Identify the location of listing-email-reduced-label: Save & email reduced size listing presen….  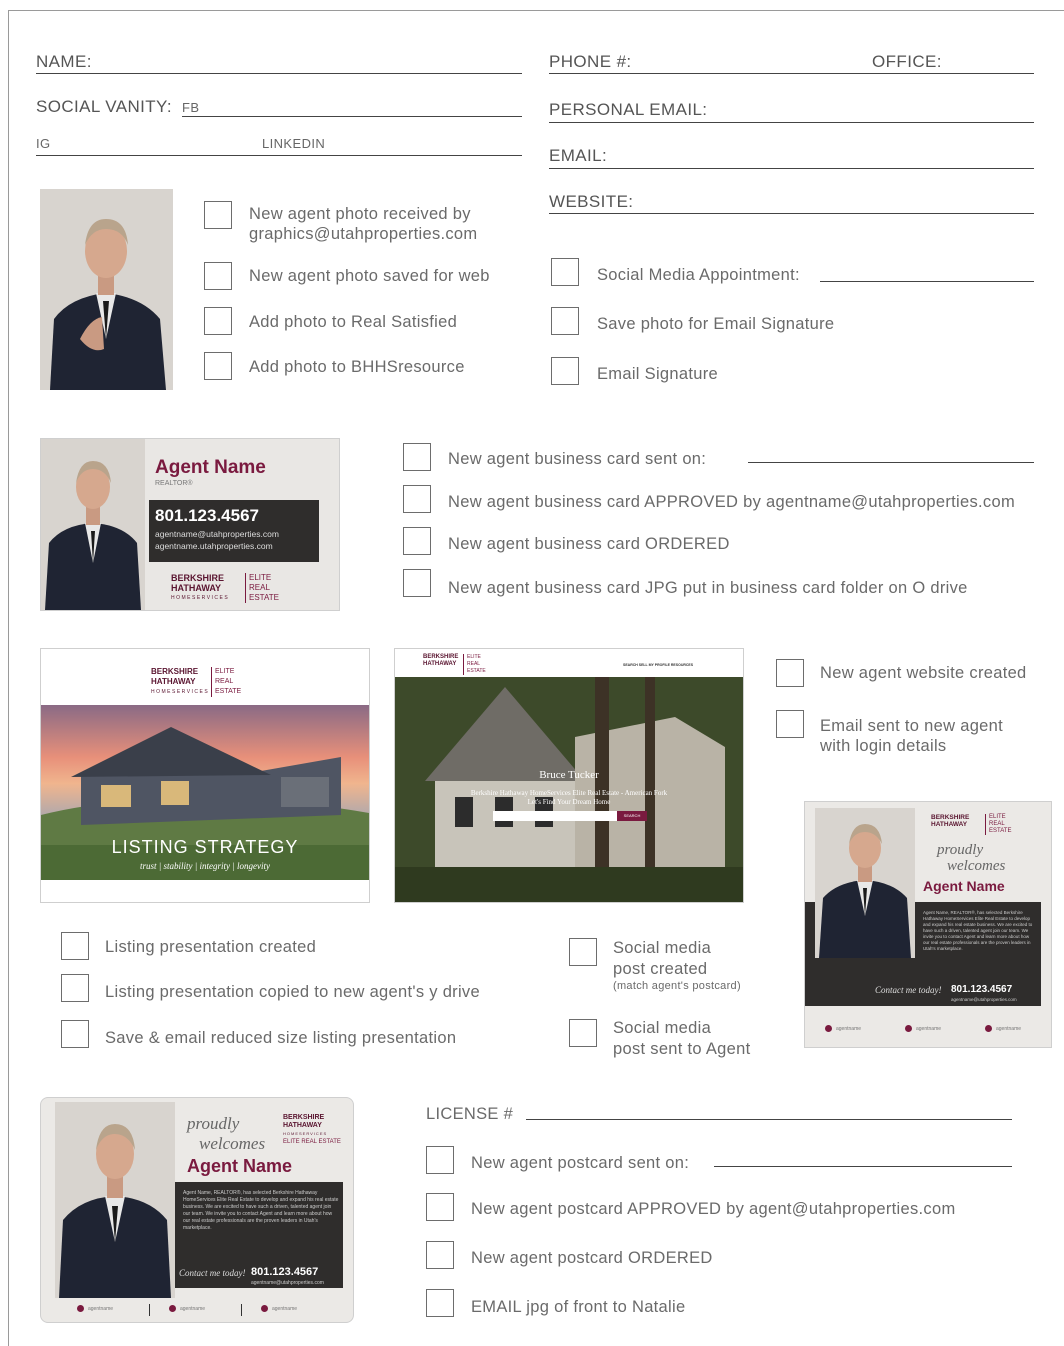
(281, 1038).